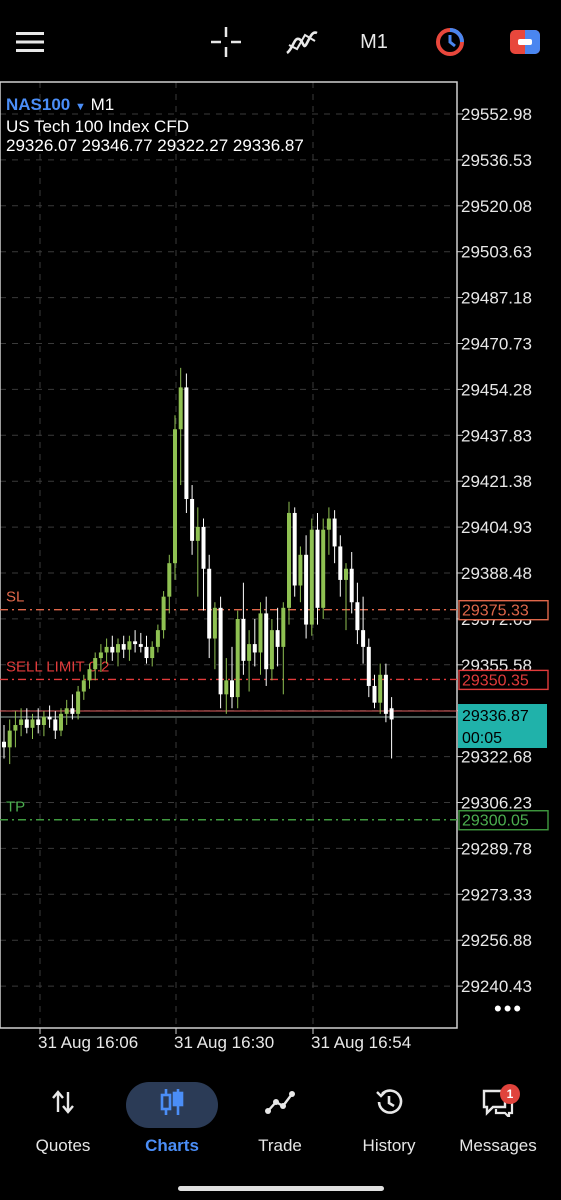  What do you see at coordinates (496, 252) in the screenshot?
I see `price-tick-label: 29503.63` at bounding box center [496, 252].